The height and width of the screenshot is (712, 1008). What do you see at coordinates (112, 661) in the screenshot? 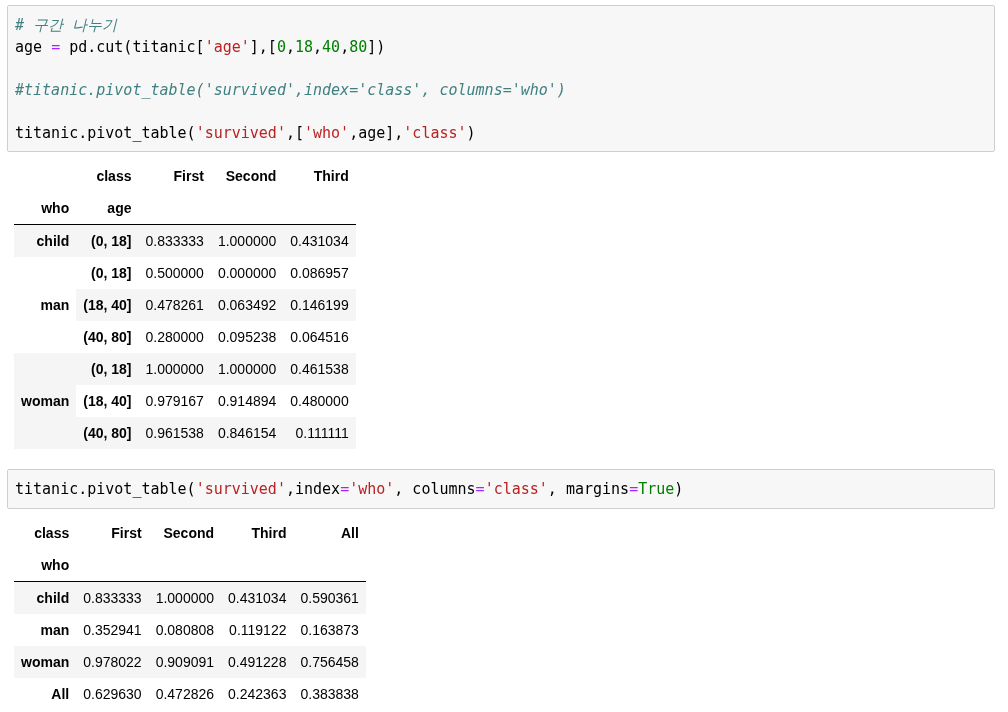
I see `table-cell: 0.978022` at bounding box center [112, 661].